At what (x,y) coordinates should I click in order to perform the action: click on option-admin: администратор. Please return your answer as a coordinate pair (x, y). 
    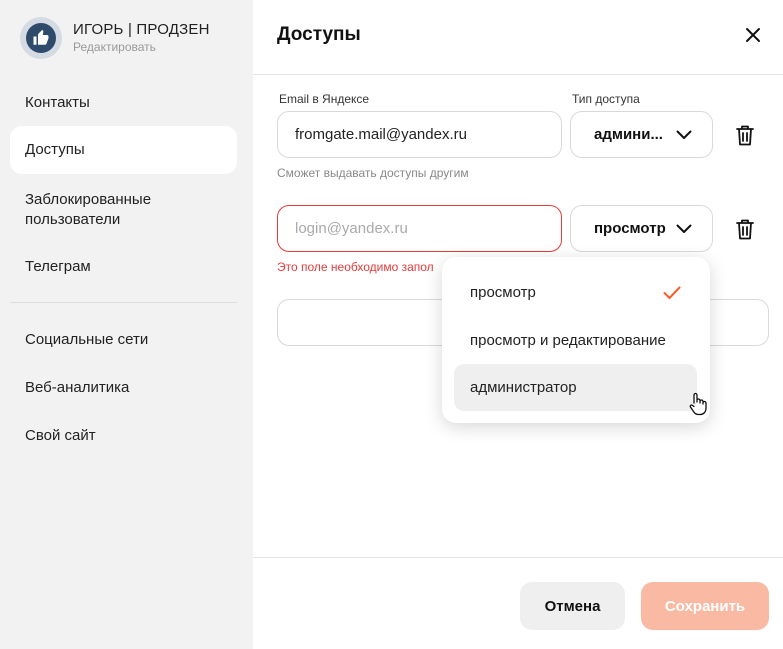
    Looking at the image, I should click on (575, 387).